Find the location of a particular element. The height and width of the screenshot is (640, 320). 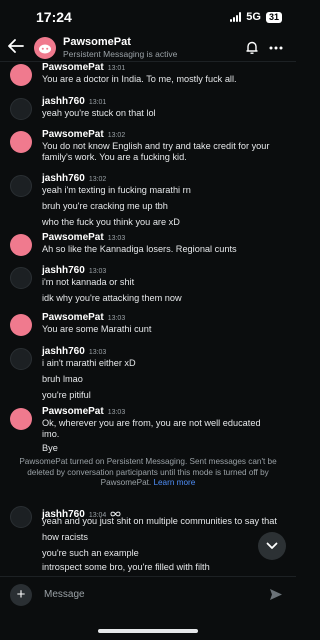

status-bar: 17:24 5G 31 is located at coordinates (148, 17).